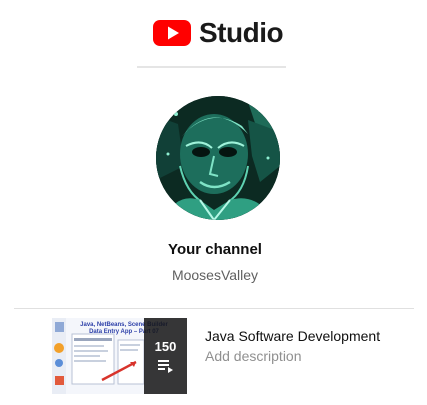 The image size is (427, 405). Describe the element at coordinates (214, 308) in the screenshot. I see `section-divider` at that location.